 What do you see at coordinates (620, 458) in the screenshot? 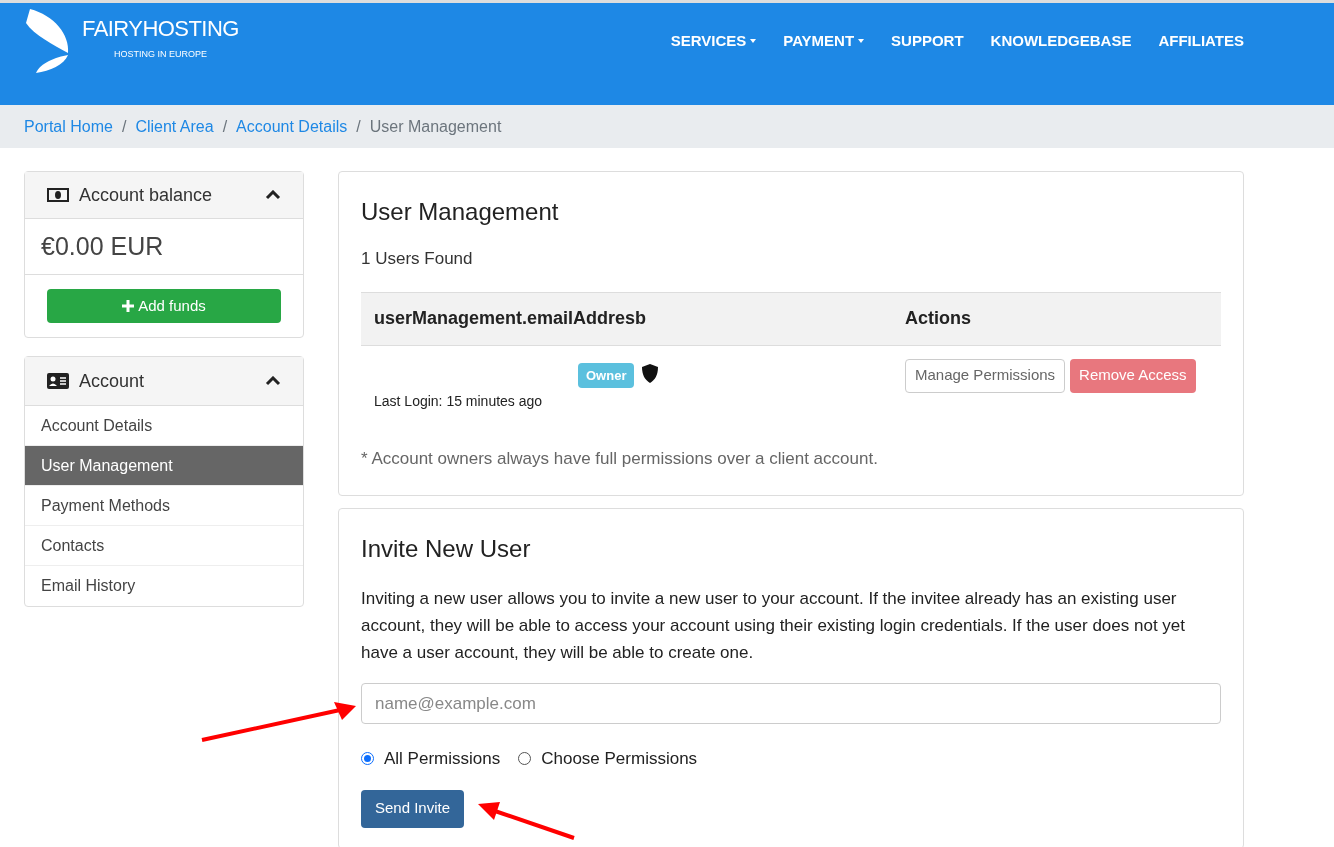
I see `owners-note: * Account owners always have full permissions over a client account.` at bounding box center [620, 458].